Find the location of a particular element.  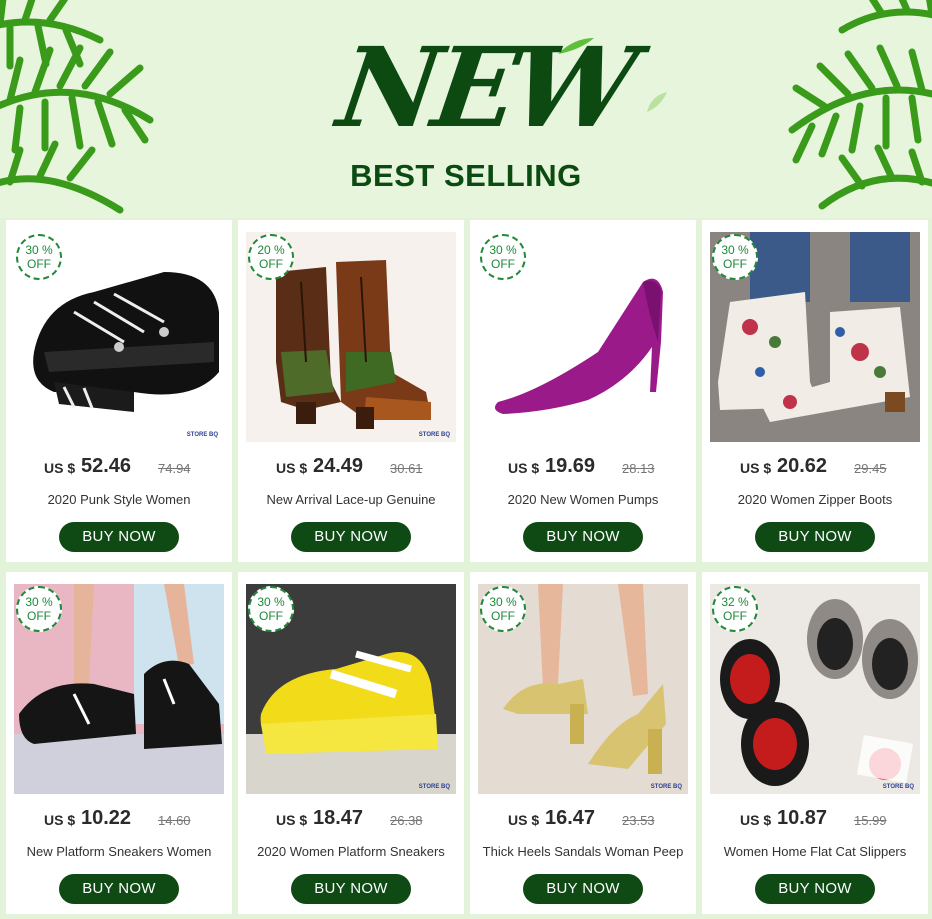

original-price: 29.45 is located at coordinates (870, 468).